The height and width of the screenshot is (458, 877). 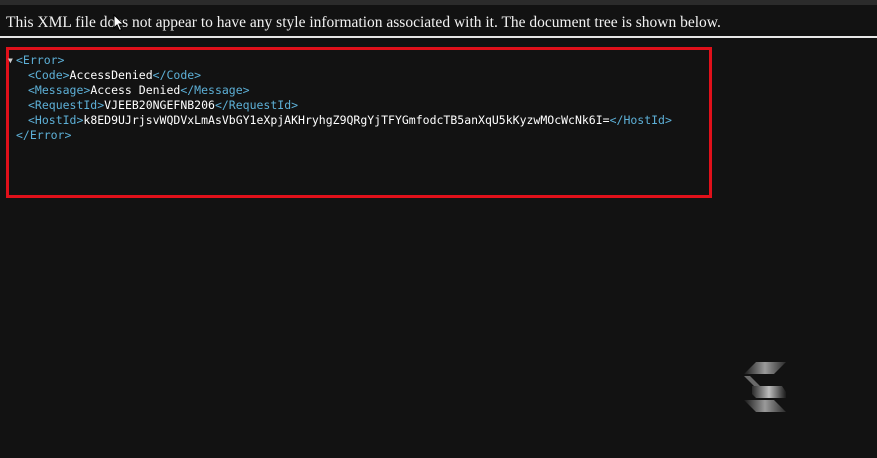 What do you see at coordinates (111, 75) in the screenshot?
I see `code-value: AccessDenied` at bounding box center [111, 75].